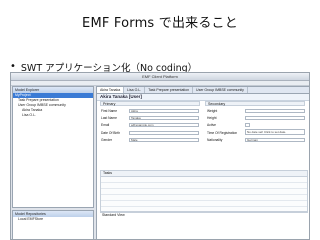  What do you see at coordinates (109, 111) in the screenshot?
I see `first-name-label: First Name` at bounding box center [109, 111].